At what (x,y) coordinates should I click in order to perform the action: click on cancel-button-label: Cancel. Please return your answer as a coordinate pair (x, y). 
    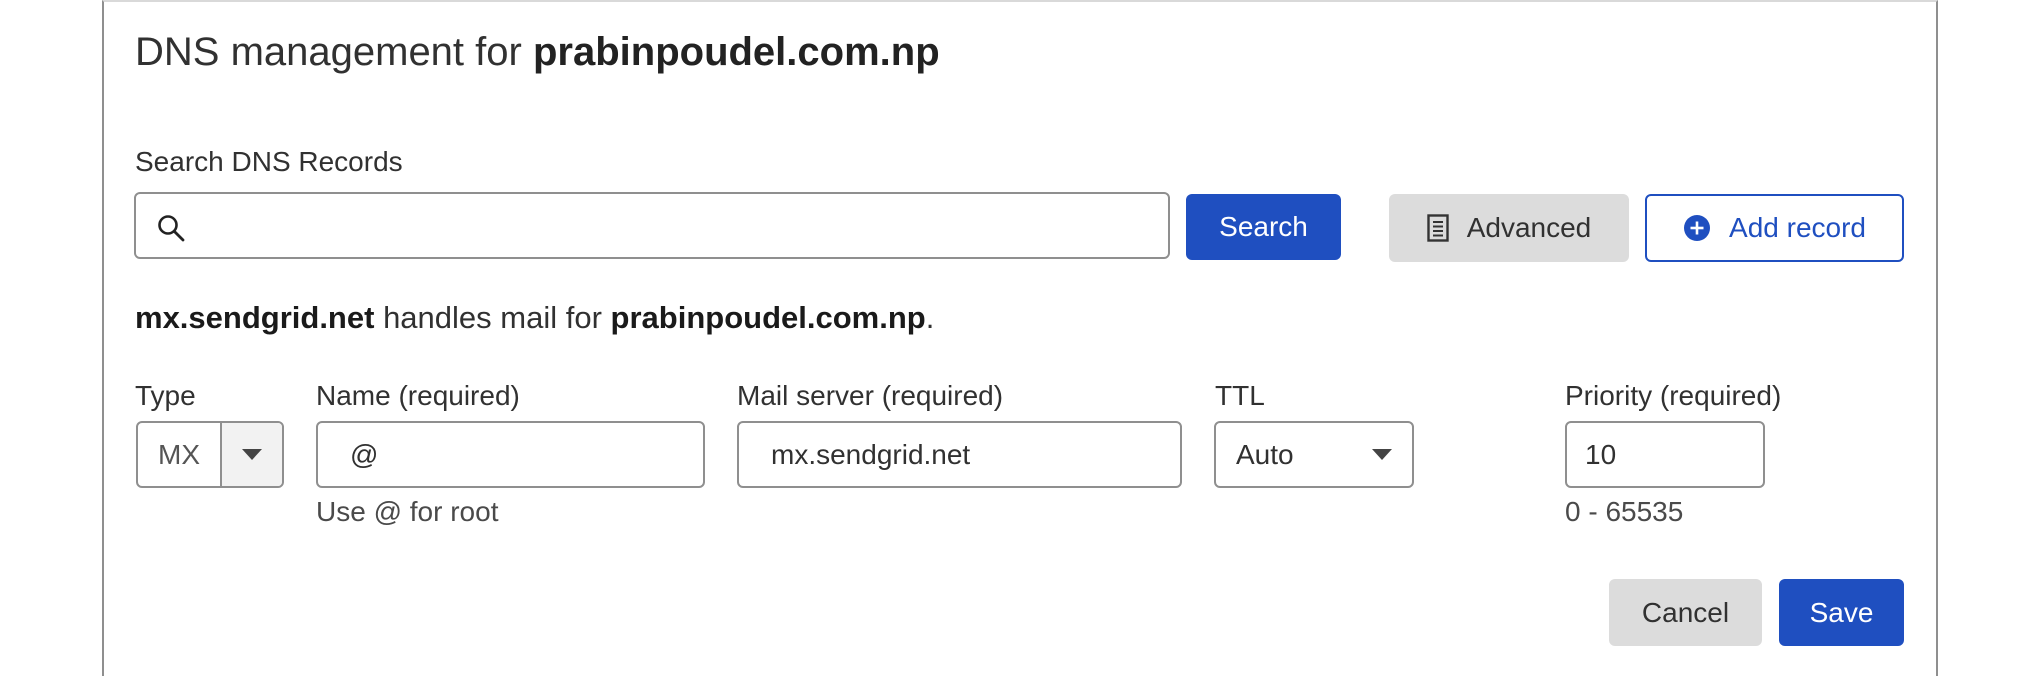
    Looking at the image, I should click on (1685, 612).